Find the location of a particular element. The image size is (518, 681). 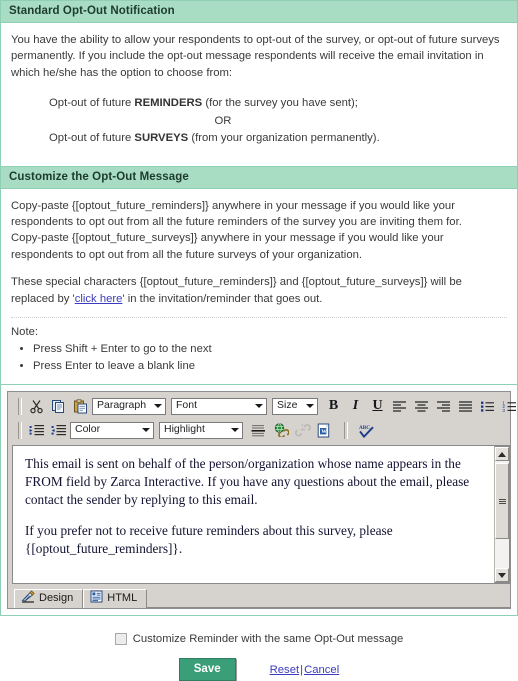

editor-vertical-scrollbar is located at coordinates (502, 514).